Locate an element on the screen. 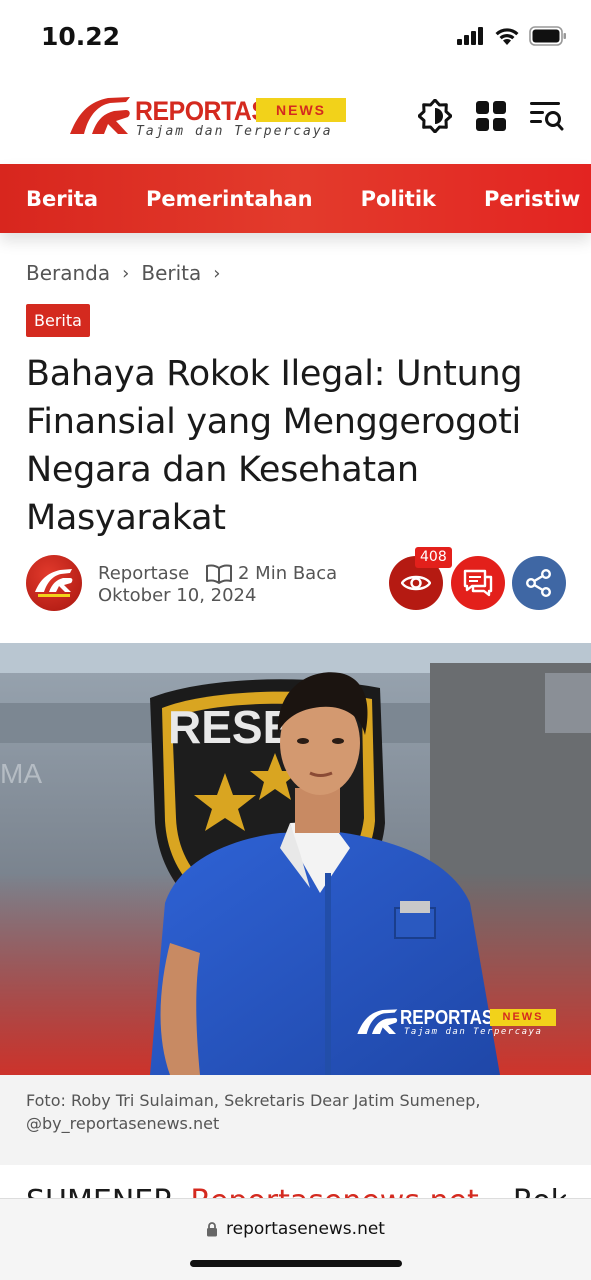 This screenshot has width=591, height=1280. browser-address-bar: reportasenews.net is located at coordinates (295, 1239).